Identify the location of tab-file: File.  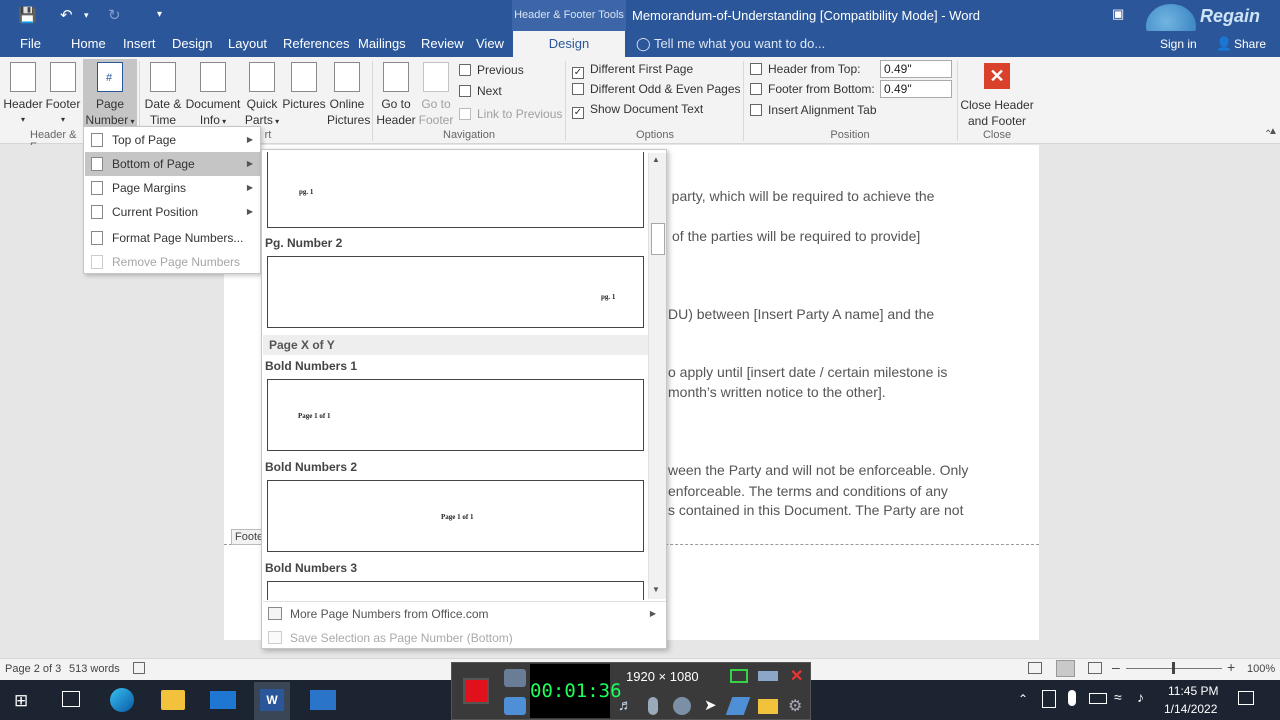
(30, 44).